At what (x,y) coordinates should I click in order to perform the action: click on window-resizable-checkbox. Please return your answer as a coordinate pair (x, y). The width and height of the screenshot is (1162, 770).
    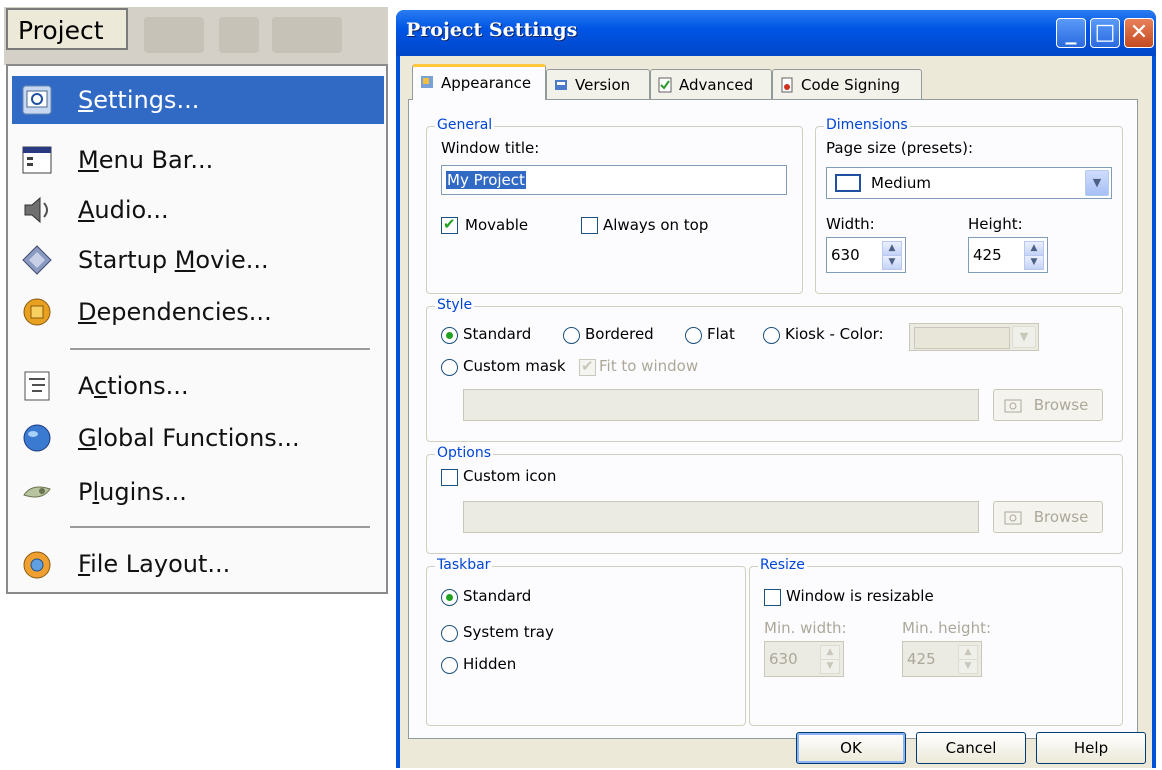
    Looking at the image, I should click on (772, 597).